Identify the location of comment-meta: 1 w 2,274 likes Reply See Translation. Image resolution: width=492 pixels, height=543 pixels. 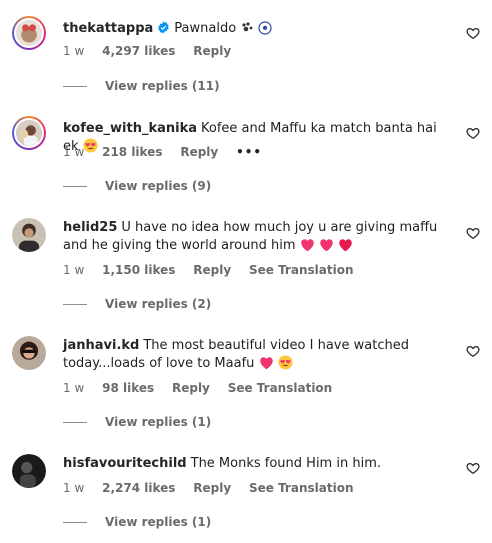
(215, 488).